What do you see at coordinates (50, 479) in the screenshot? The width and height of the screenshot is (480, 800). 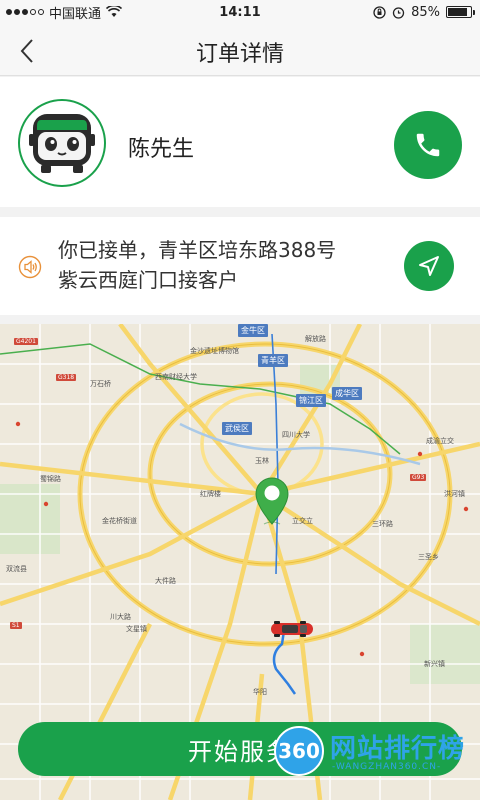 I see `map-label: 蜀锦路` at bounding box center [50, 479].